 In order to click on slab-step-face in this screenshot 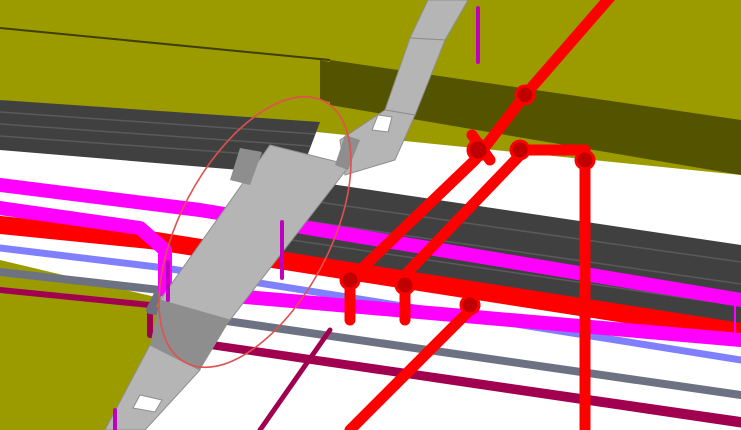, I will do `click(332, 82)`.